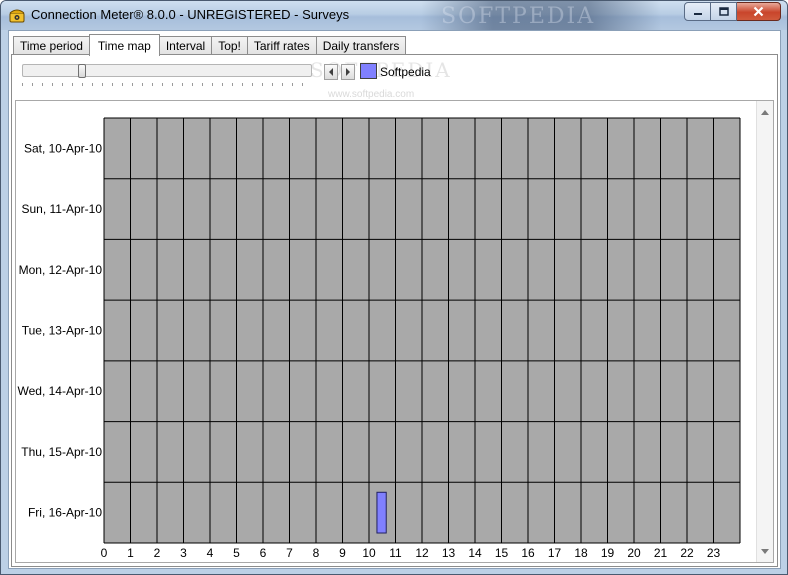  I want to click on chevron-right-icon, so click(348, 72).